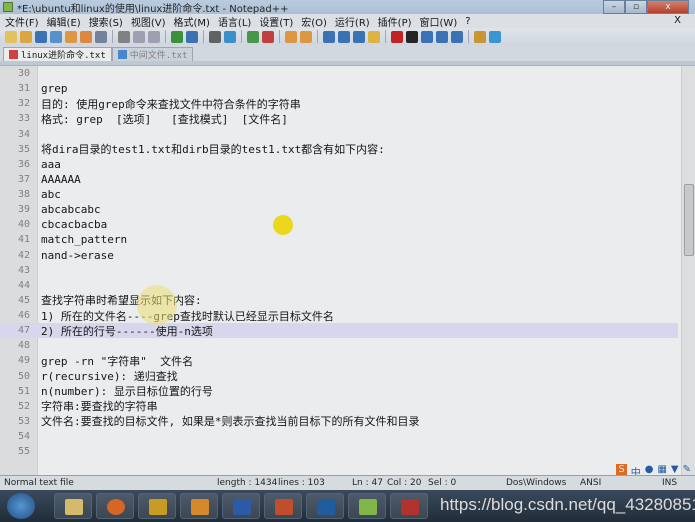 The width and height of the screenshot is (695, 522). What do you see at coordinates (73, 506) in the screenshot?
I see `taskbar-explorer` at bounding box center [73, 506].